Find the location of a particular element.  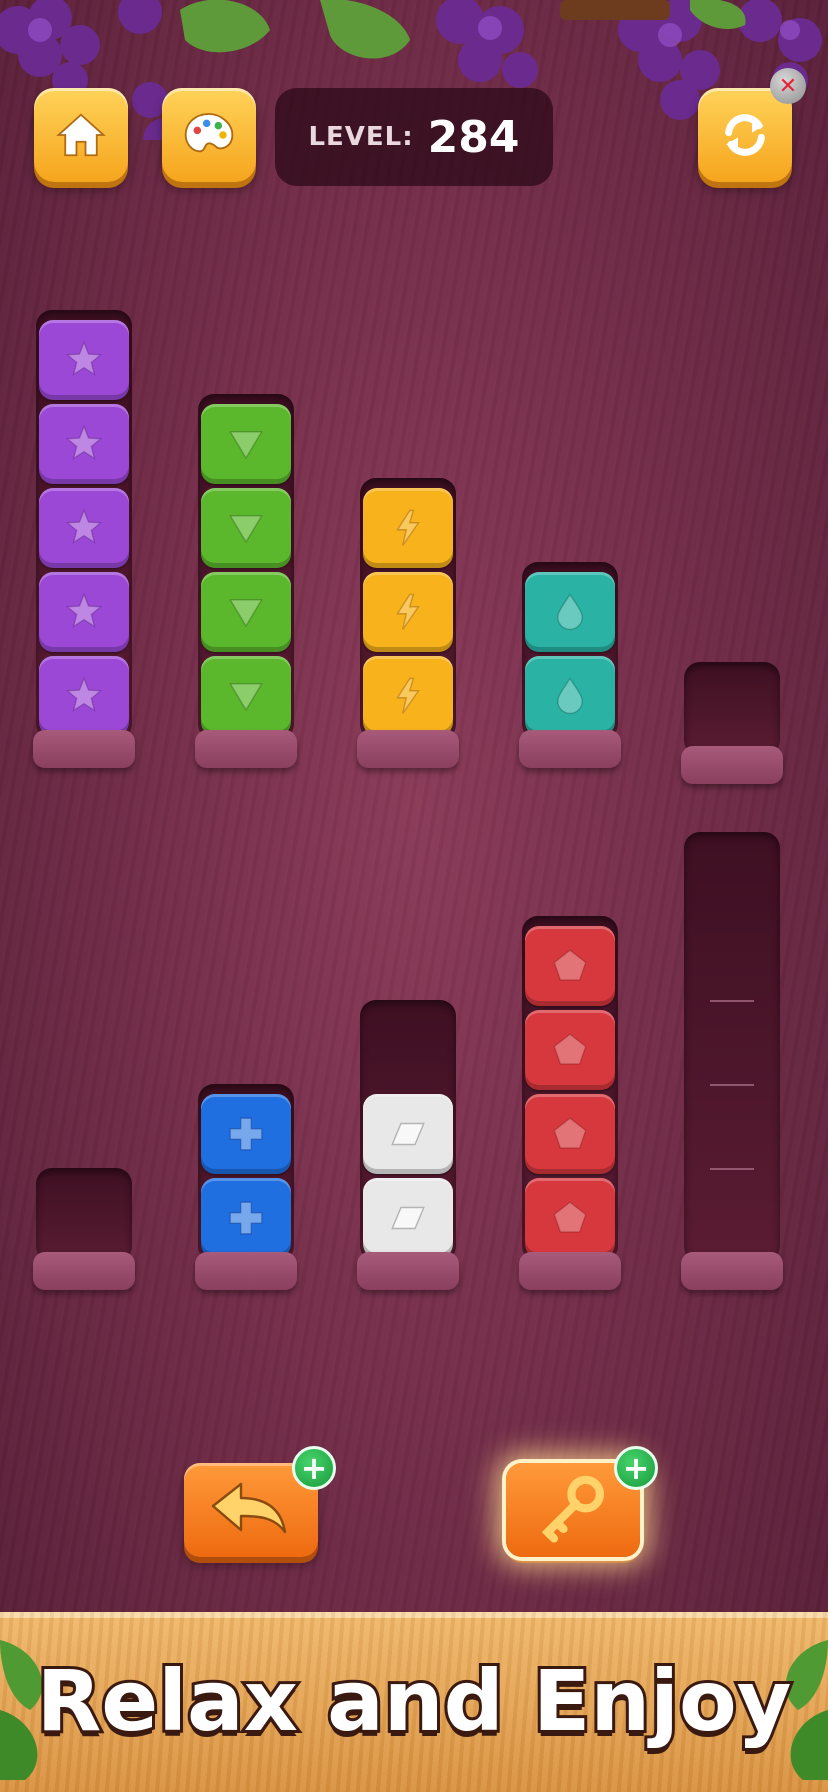

tube-5-base is located at coordinates (732, 765).